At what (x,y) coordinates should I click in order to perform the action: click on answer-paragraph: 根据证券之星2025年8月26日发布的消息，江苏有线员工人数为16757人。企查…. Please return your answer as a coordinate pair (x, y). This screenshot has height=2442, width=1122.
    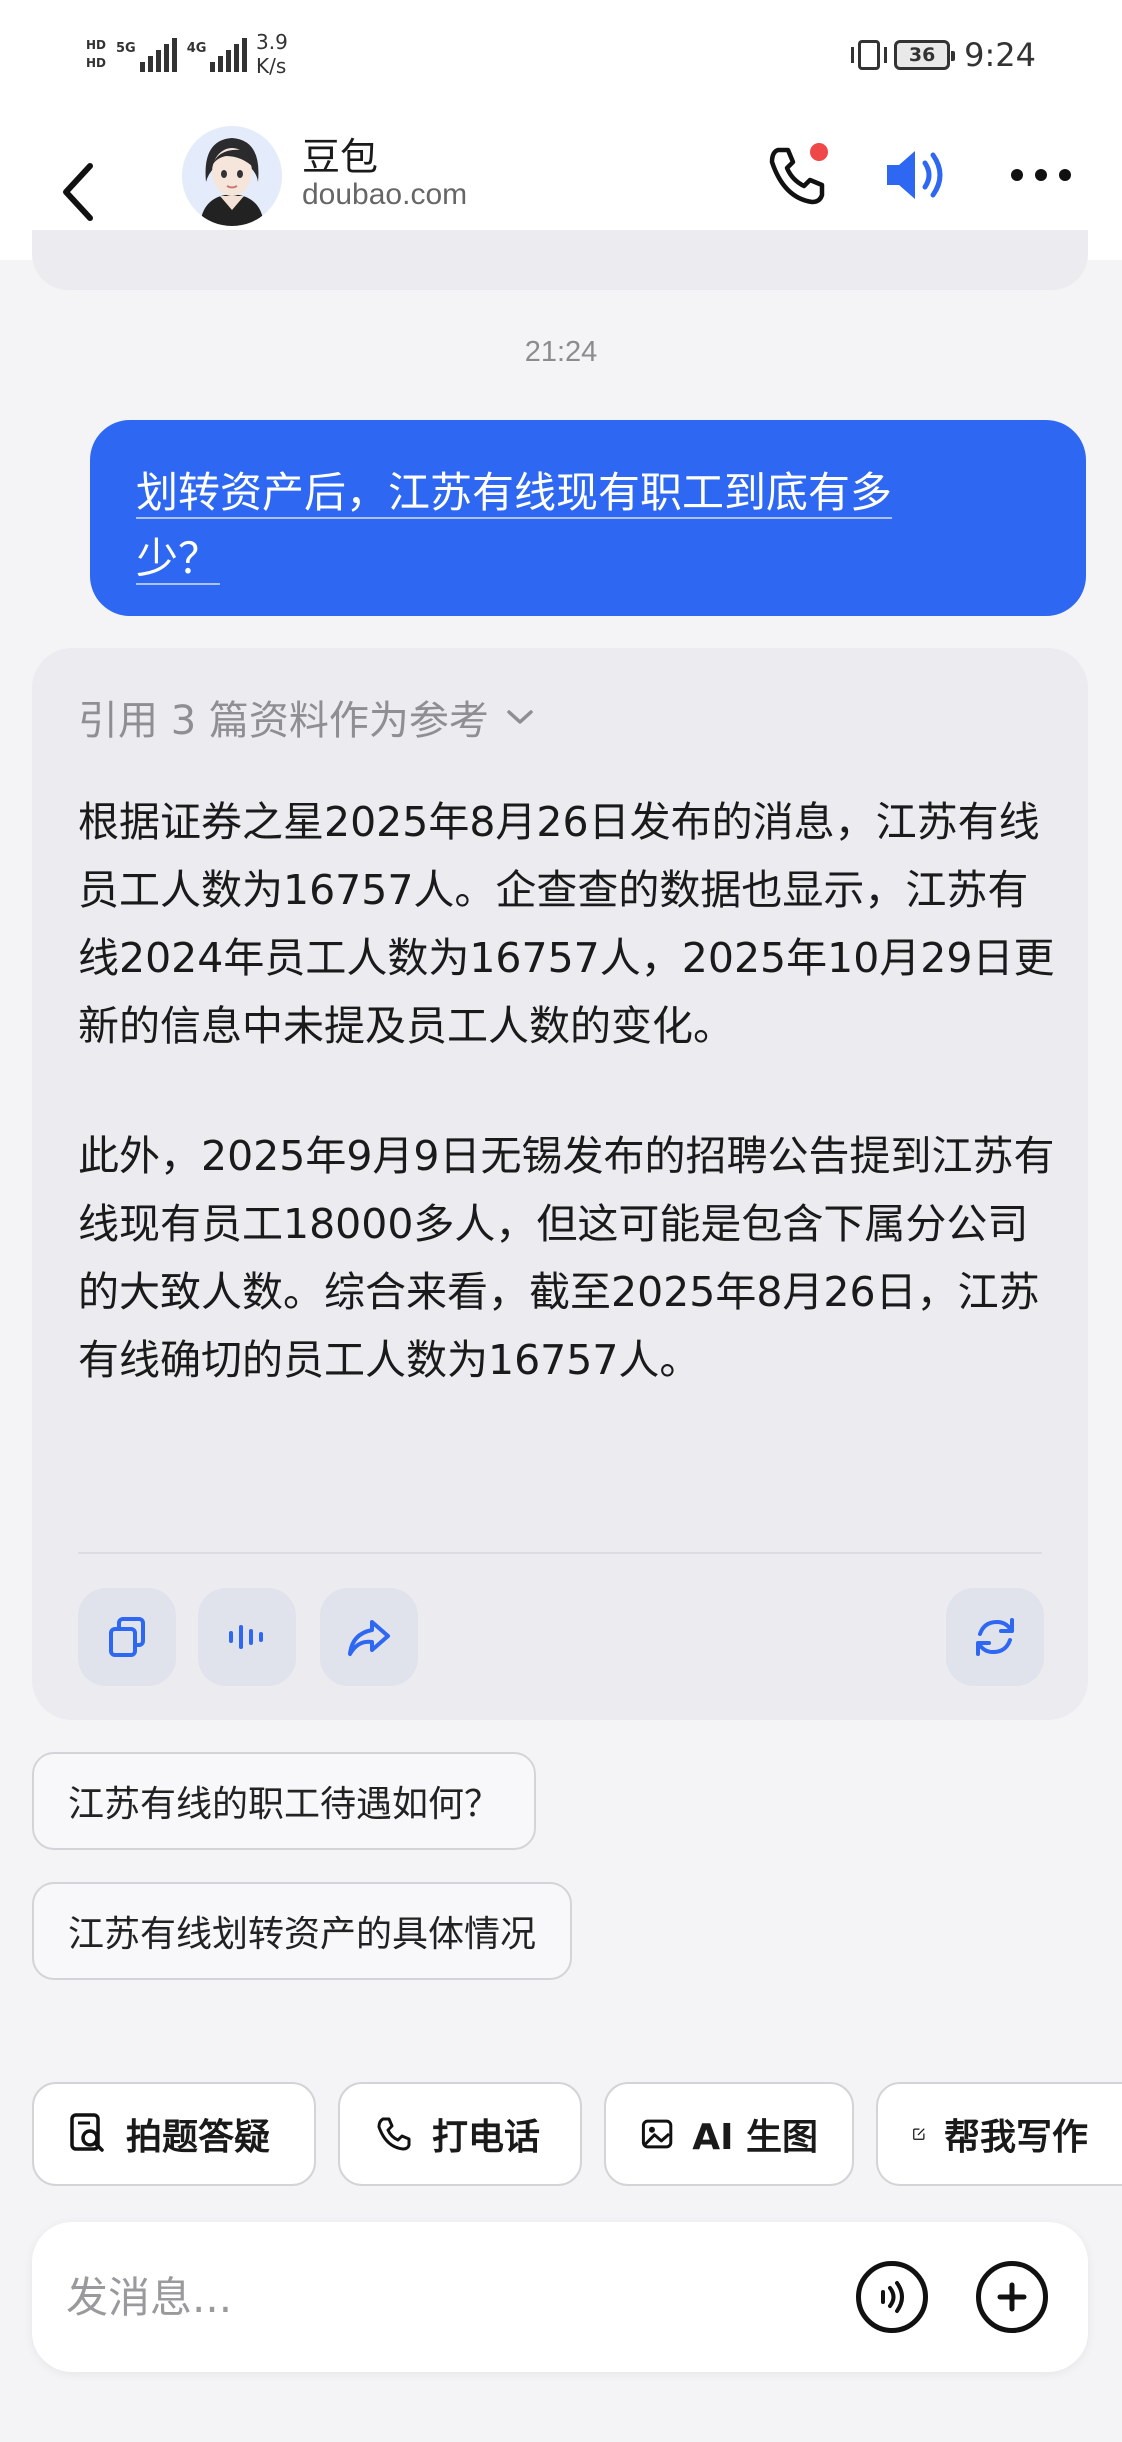
    Looking at the image, I should click on (566, 924).